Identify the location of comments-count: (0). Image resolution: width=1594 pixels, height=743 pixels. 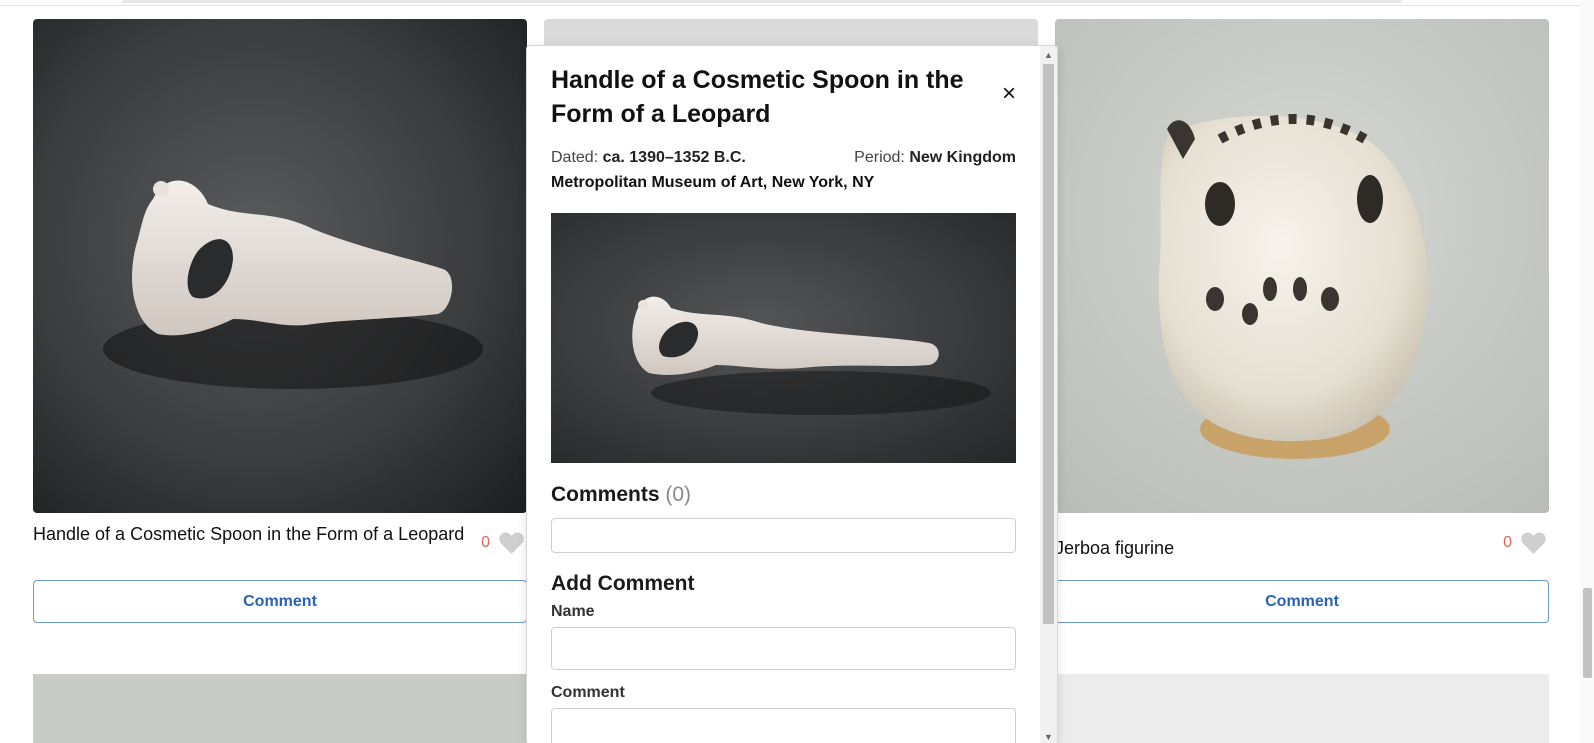
(678, 494).